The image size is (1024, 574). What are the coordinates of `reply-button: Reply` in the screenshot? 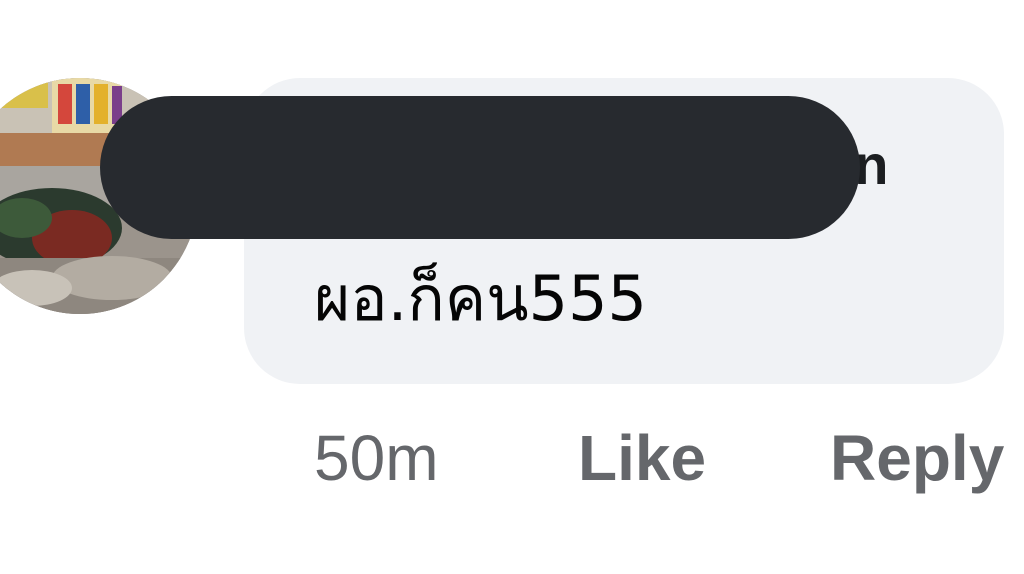 It's located at (917, 459).